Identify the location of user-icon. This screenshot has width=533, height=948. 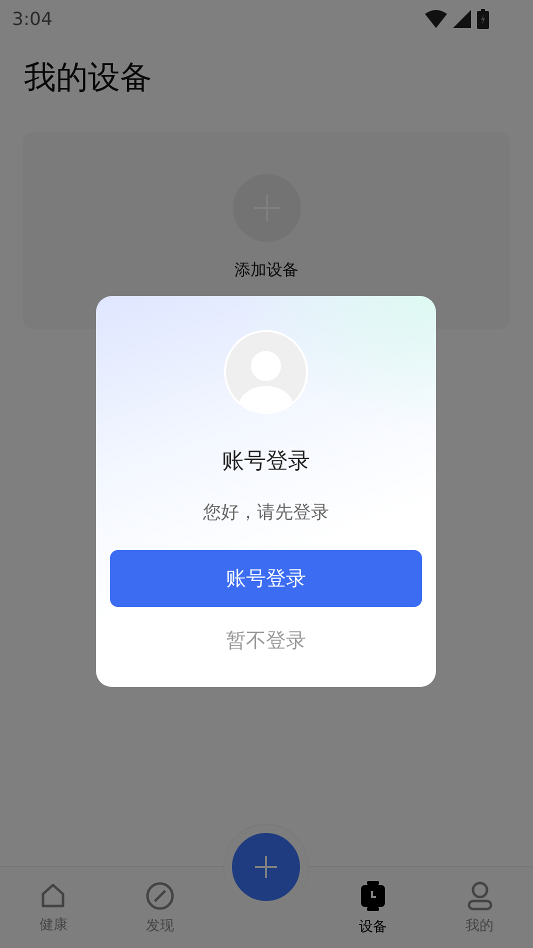
(480, 895).